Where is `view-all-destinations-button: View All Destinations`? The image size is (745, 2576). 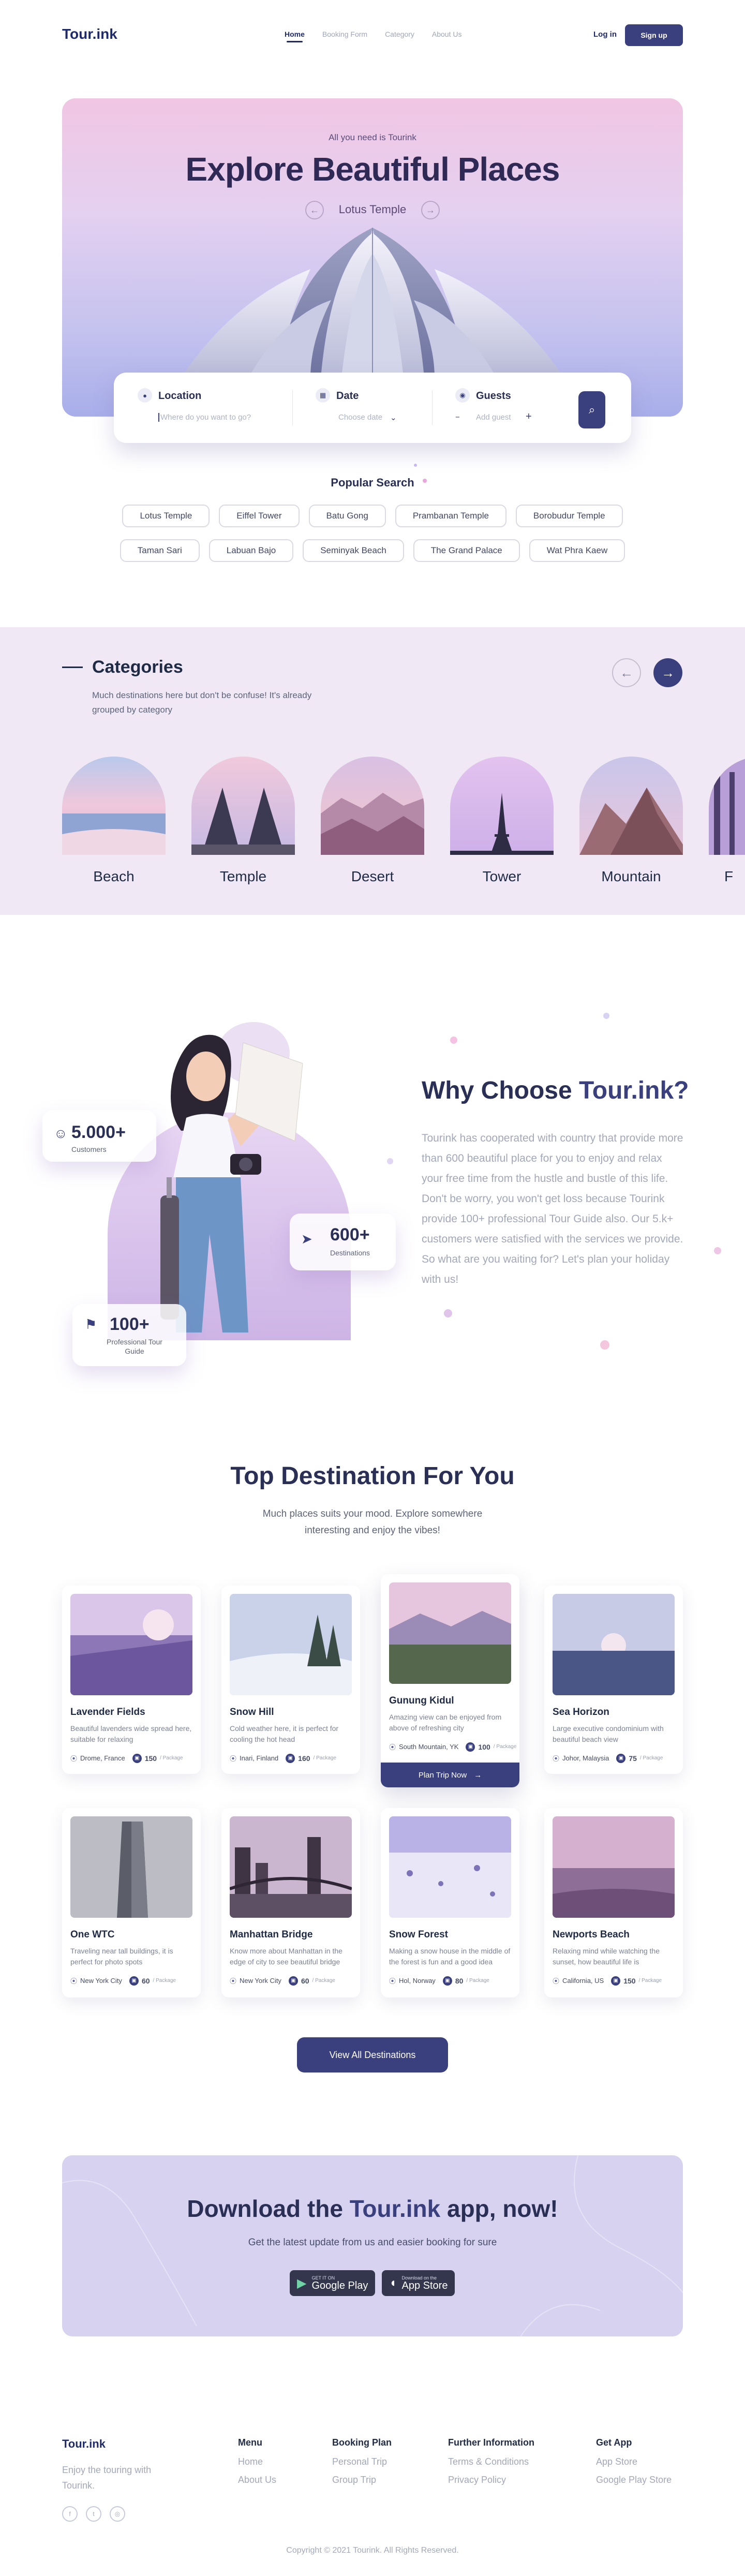 view-all-destinations-button: View All Destinations is located at coordinates (373, 2054).